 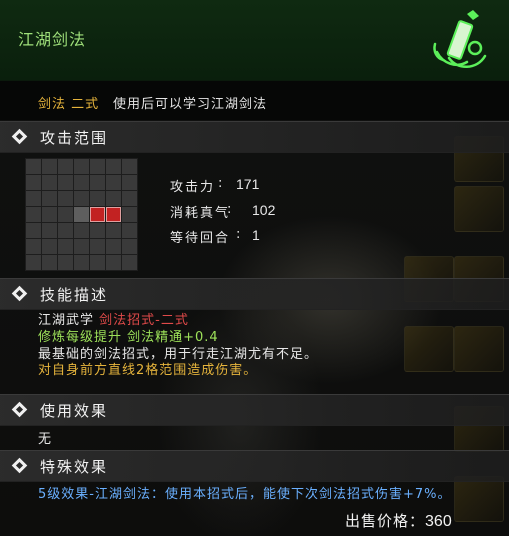 What do you see at coordinates (385, 521) in the screenshot?
I see `sell-price-label: 出售价格：` at bounding box center [385, 521].